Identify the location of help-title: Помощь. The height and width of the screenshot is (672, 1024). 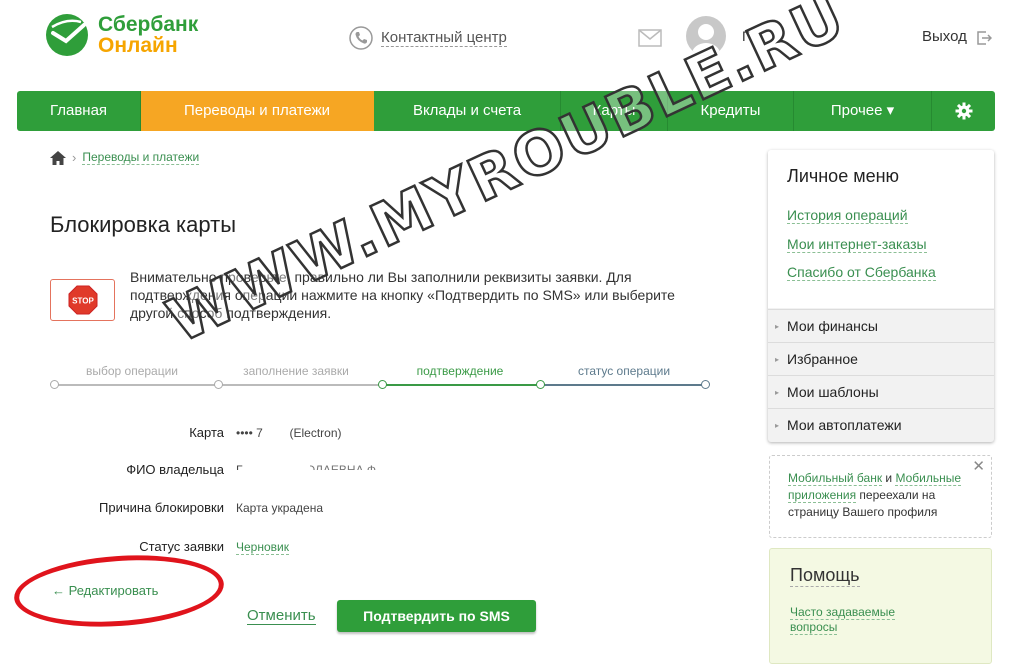
(825, 576).